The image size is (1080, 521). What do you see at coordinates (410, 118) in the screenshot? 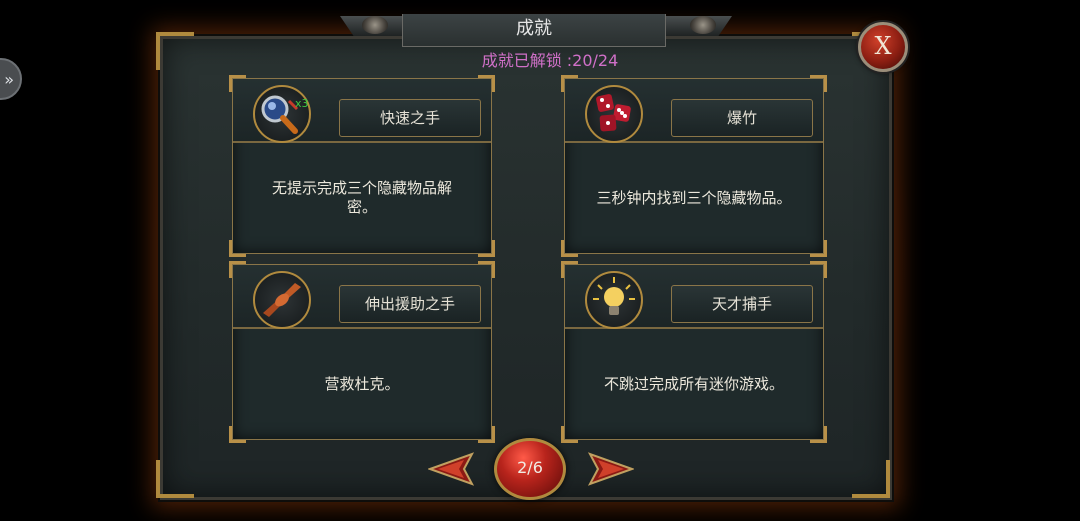
I see `achievement-title: 快速之手` at bounding box center [410, 118].